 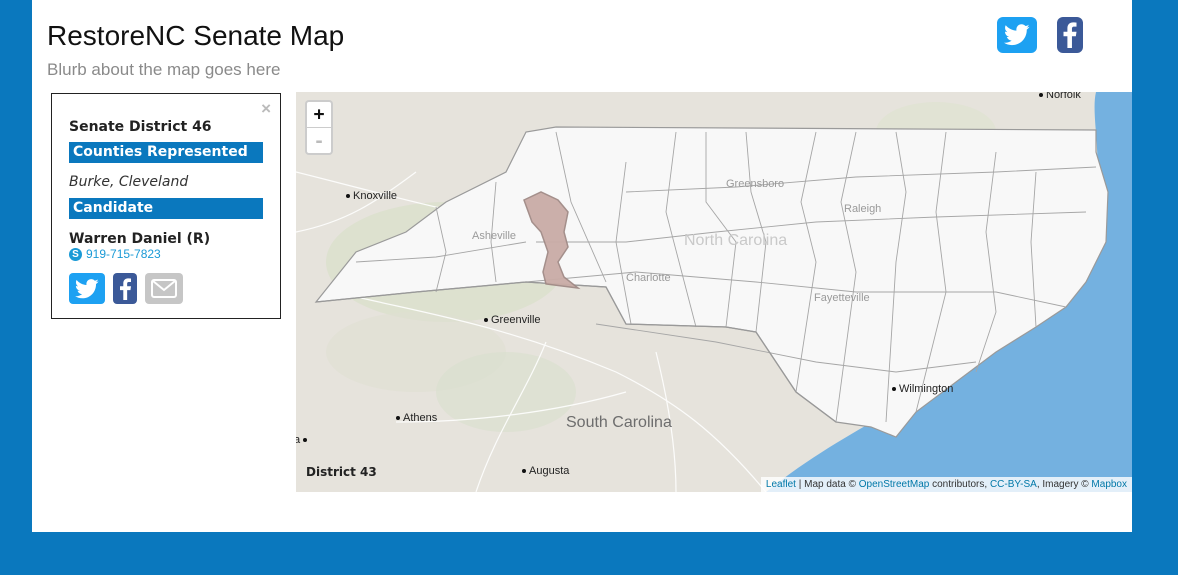 I want to click on phone-number: 919-715-7823, so click(x=123, y=254).